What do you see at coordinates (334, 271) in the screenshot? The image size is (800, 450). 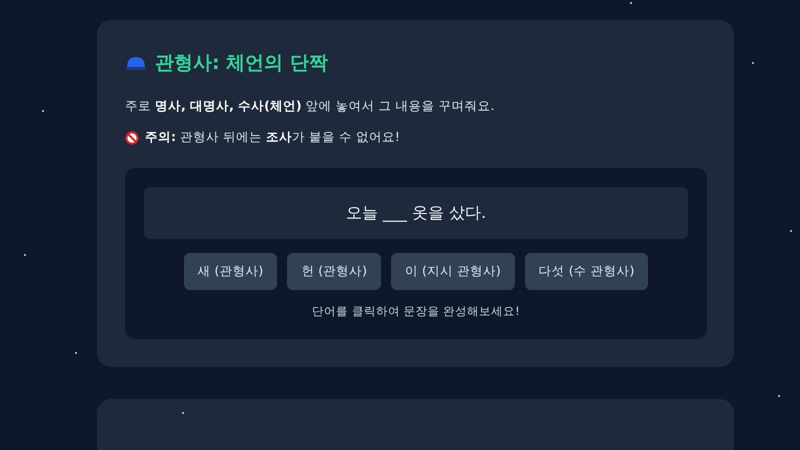 I see `answer-option-button: 헌 (관형사)` at bounding box center [334, 271].